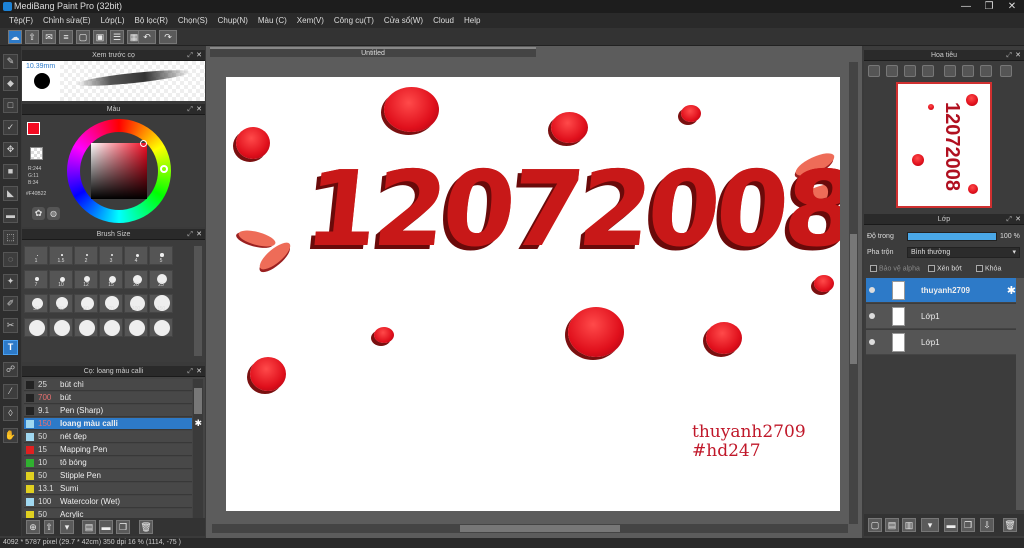 Image resolution: width=1024 pixels, height=548 pixels. I want to click on brush-size-cell: 25, so click(161, 279).